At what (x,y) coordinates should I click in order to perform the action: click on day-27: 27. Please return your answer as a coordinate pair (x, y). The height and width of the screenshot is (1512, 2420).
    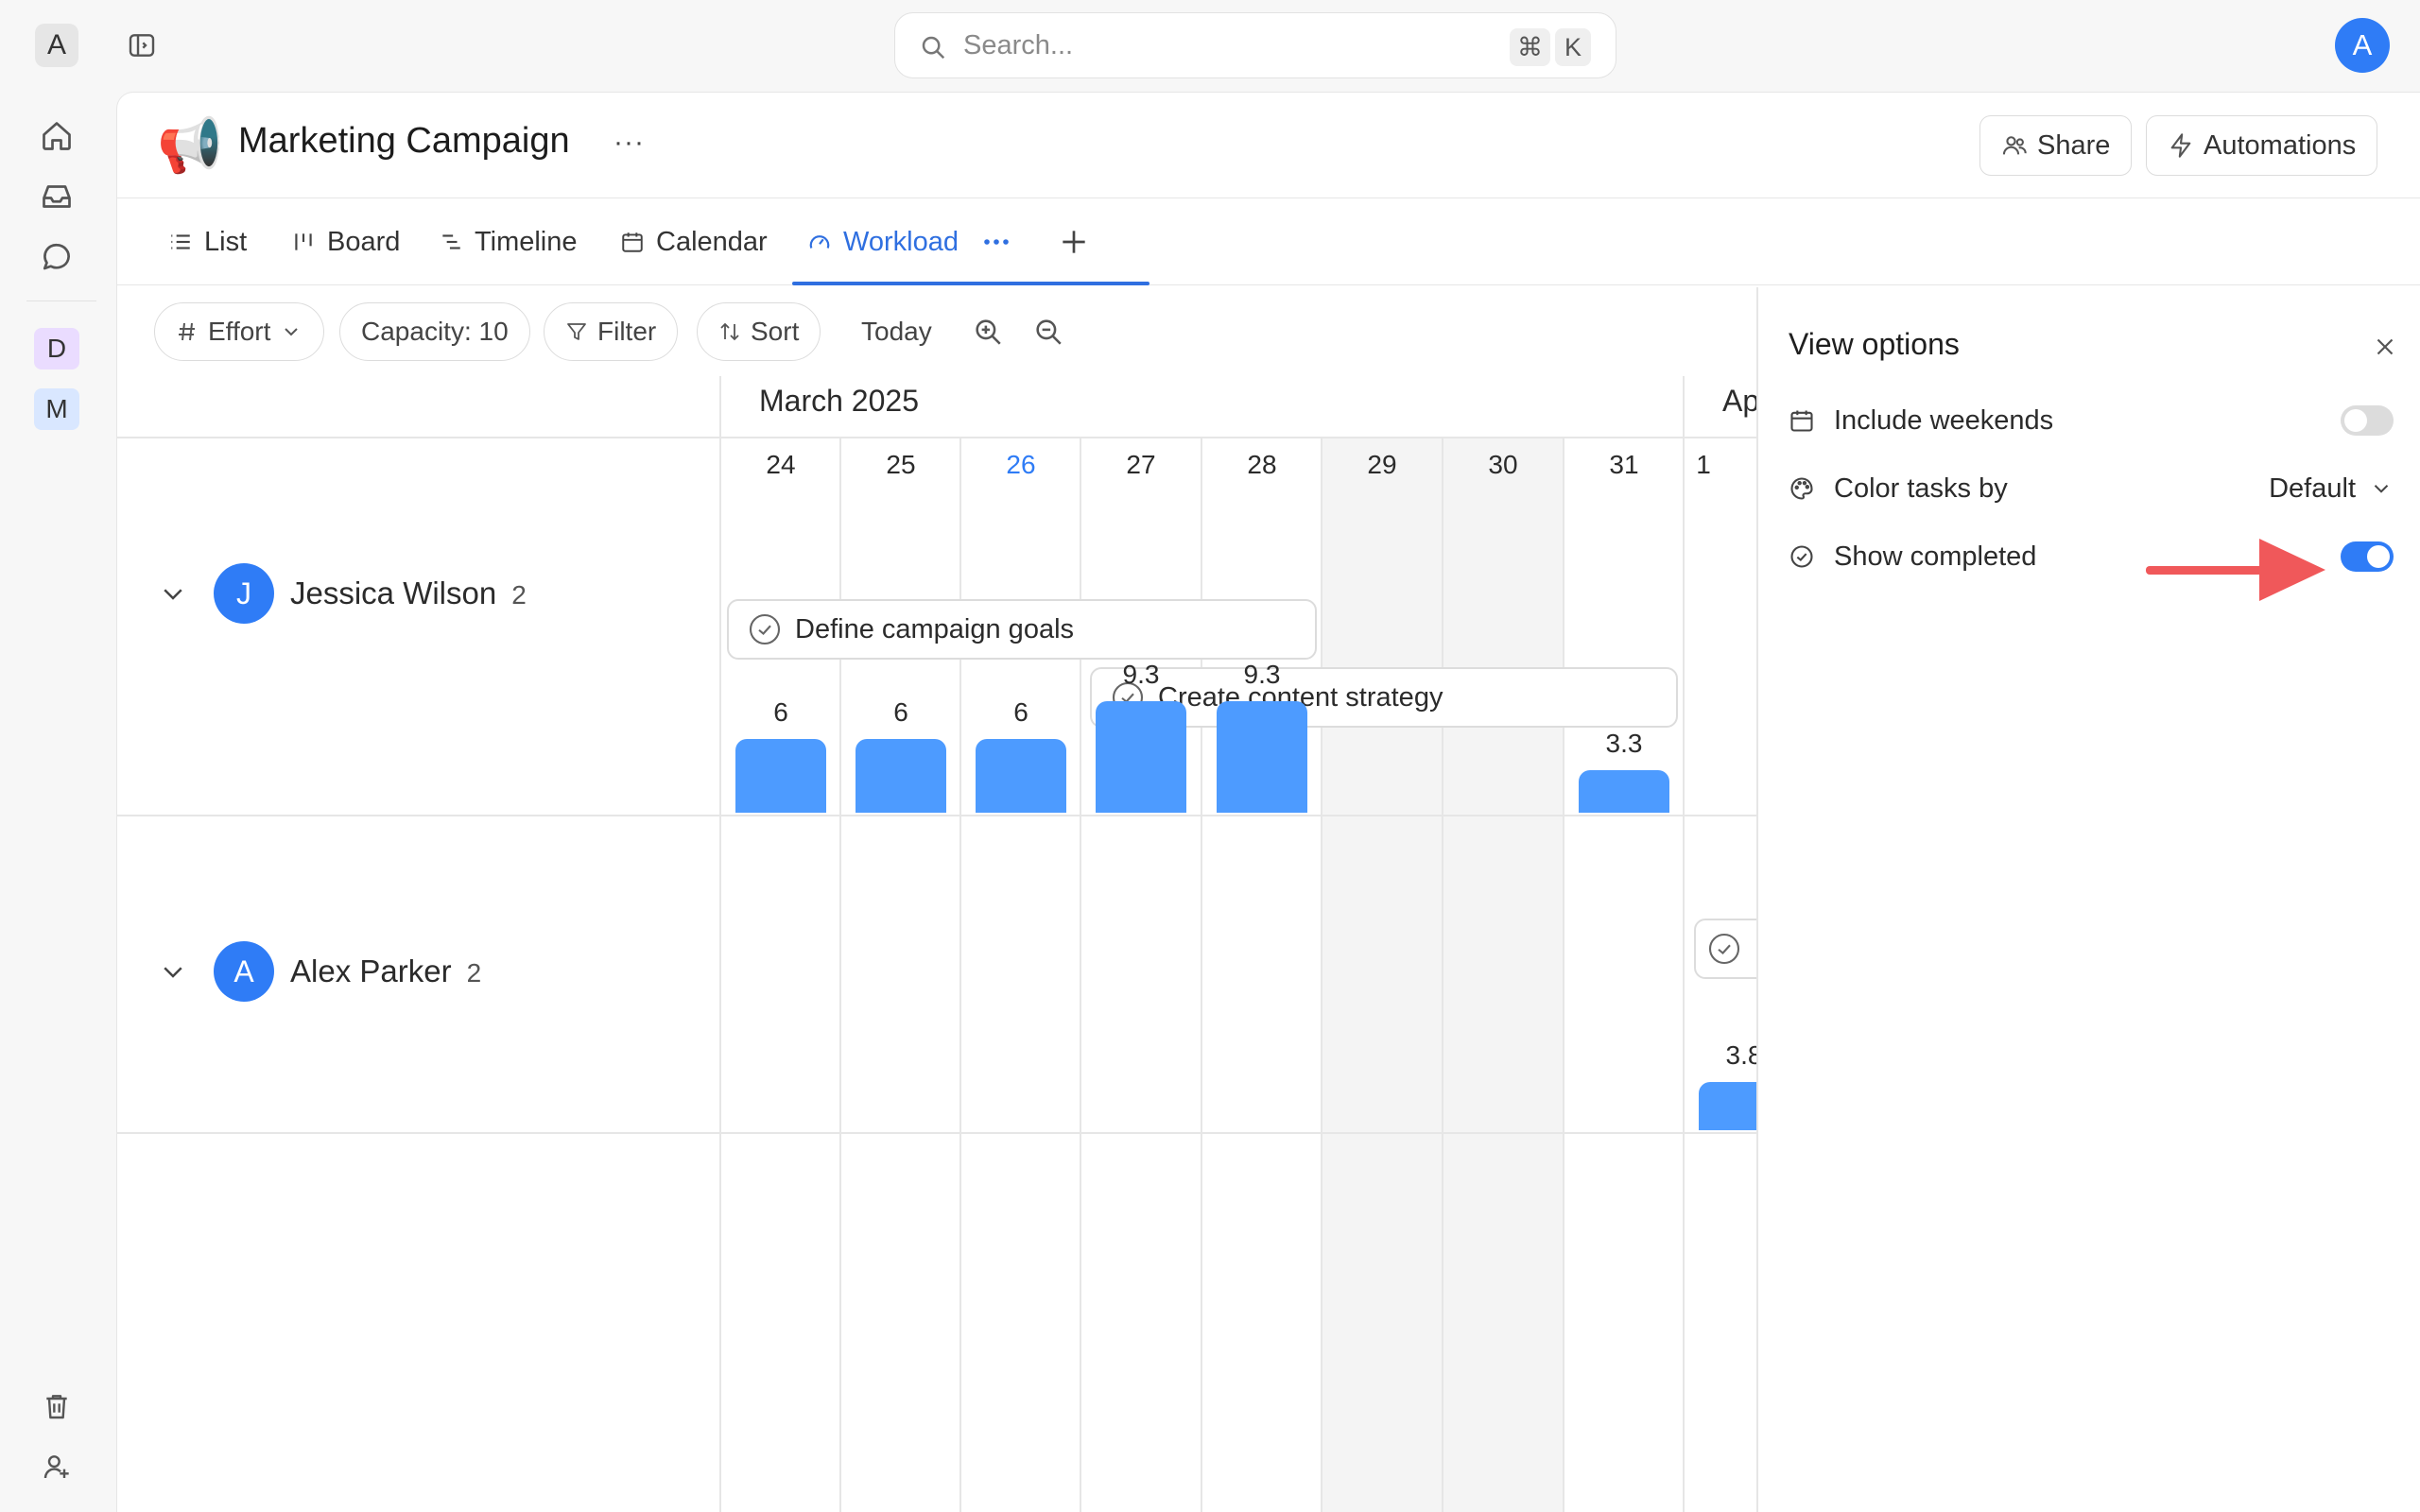
    Looking at the image, I should click on (1141, 464).